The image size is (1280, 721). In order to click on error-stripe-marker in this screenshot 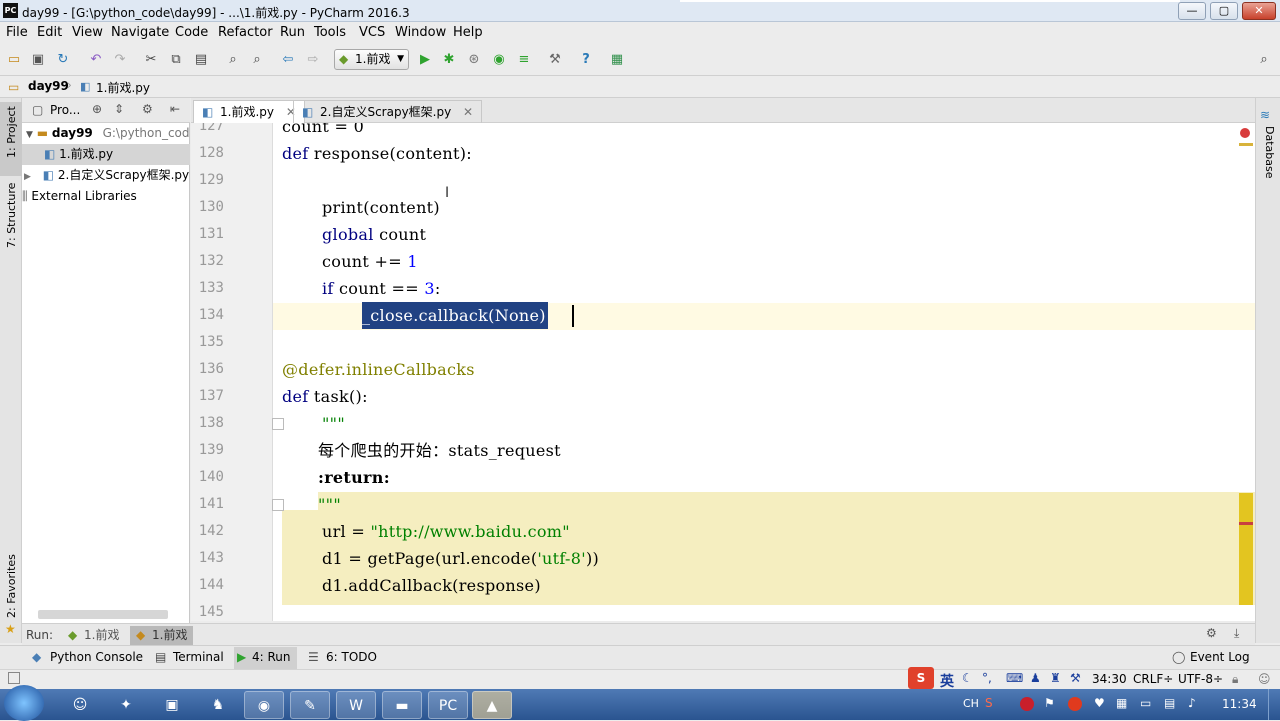, I will do `click(1246, 523)`.